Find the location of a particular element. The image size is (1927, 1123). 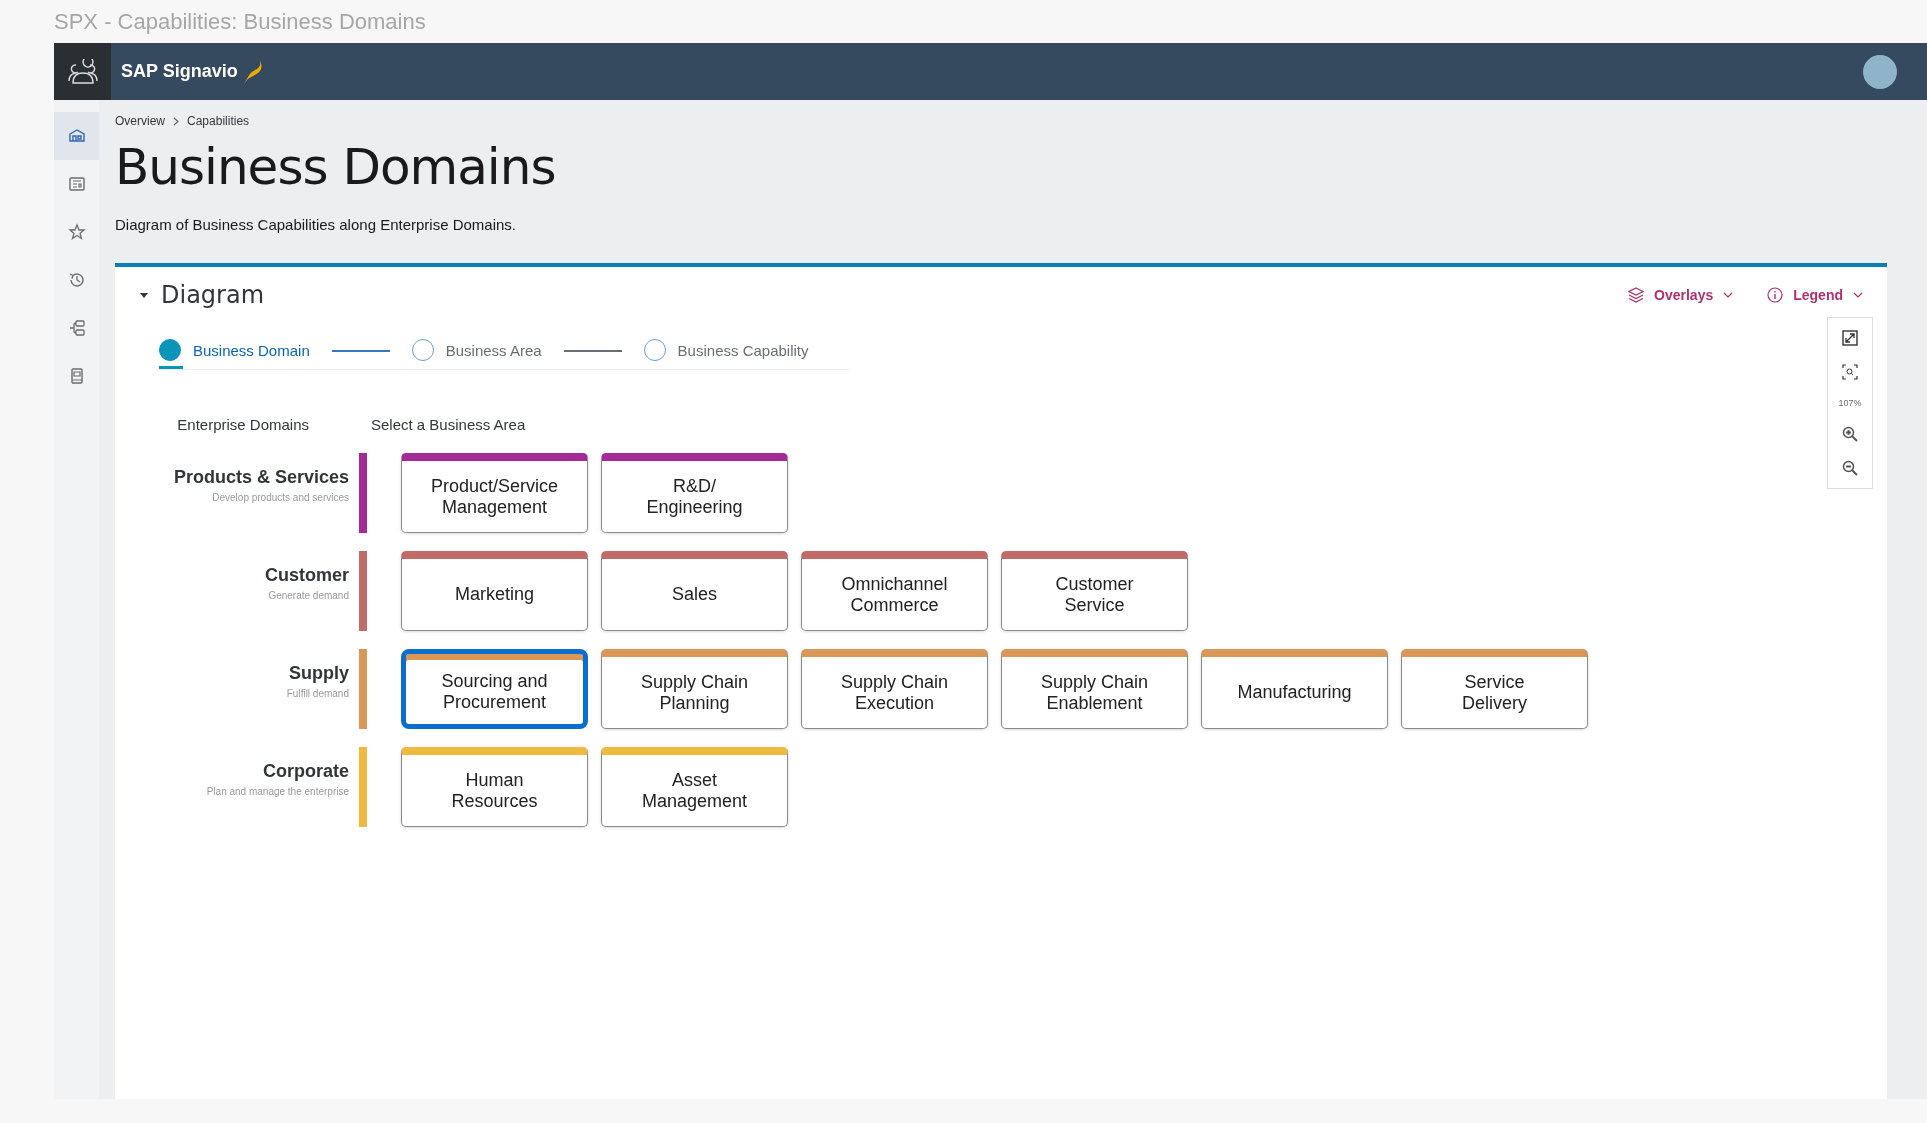

domain-subtitle: Generate demand is located at coordinates (308, 595).